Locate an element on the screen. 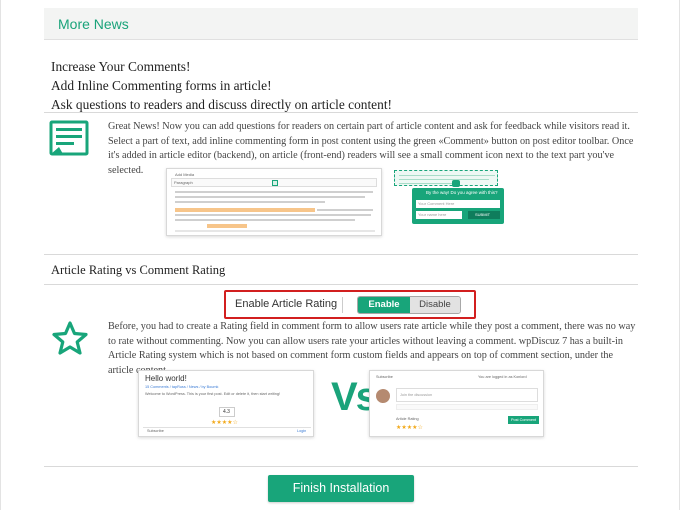 The image size is (680, 510). shot-rating-score-box: 4.3 is located at coordinates (227, 412).